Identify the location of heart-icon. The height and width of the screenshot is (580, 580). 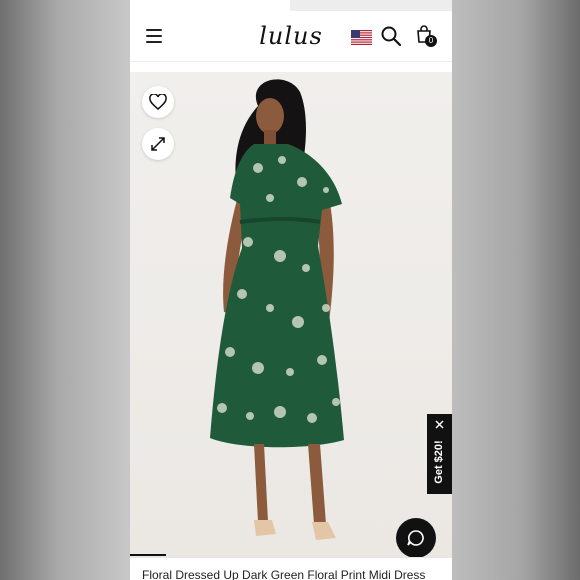
(158, 102).